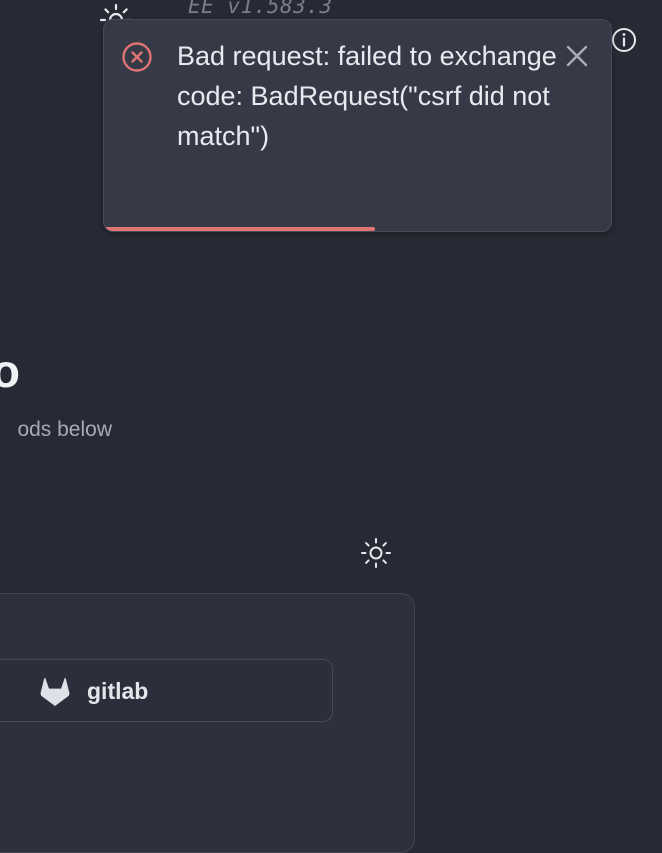 Image resolution: width=662 pixels, height=853 pixels. I want to click on toast-progress-track, so click(357, 229).